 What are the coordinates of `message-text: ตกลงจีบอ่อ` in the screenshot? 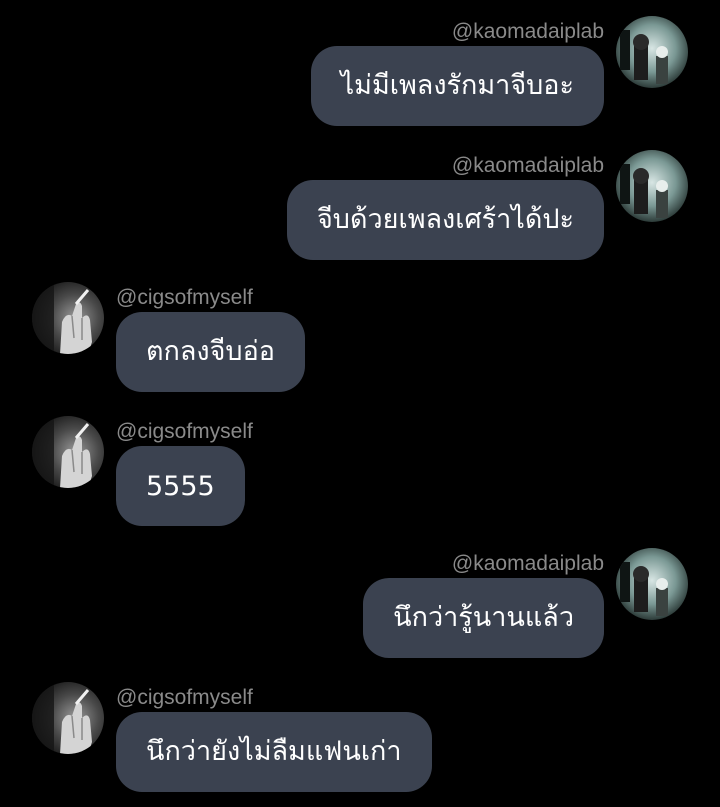 It's located at (211, 351).